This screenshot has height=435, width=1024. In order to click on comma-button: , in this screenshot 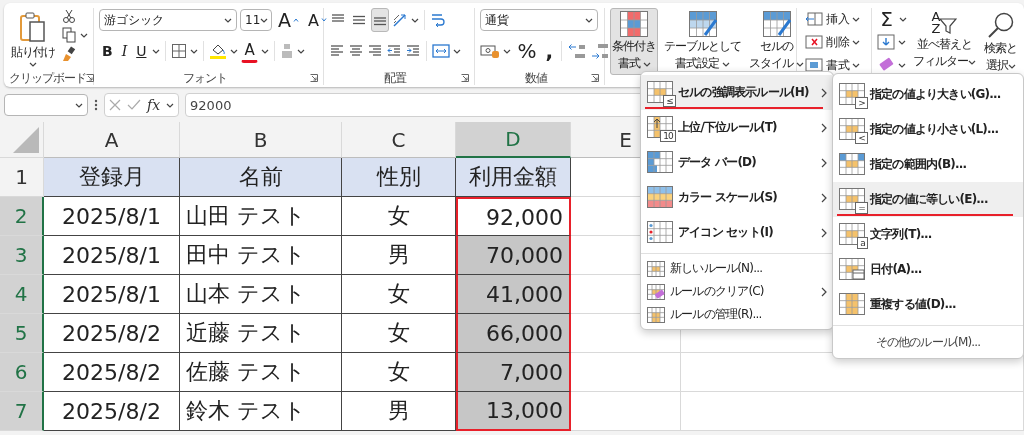, I will do `click(549, 51)`.